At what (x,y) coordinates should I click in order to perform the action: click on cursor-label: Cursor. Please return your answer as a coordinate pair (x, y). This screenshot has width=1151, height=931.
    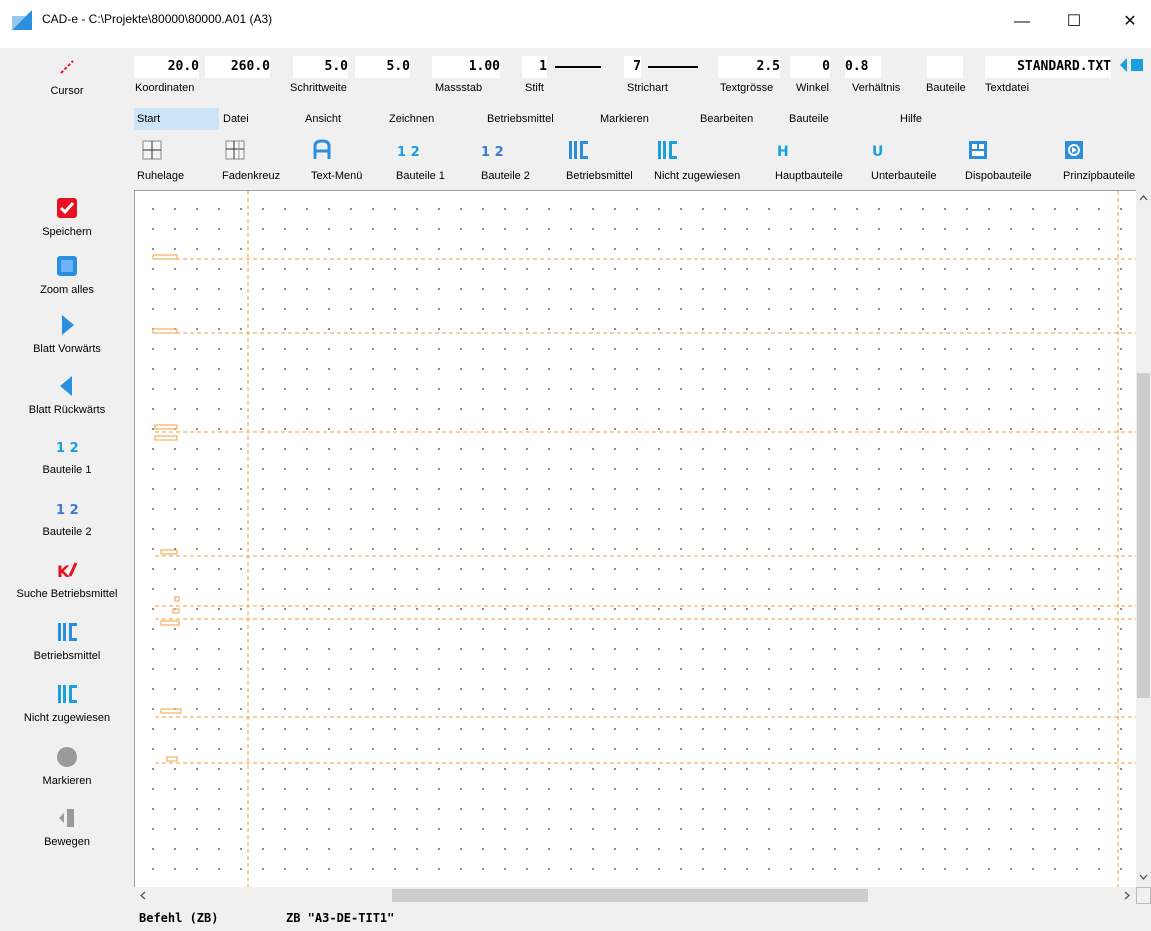
    Looking at the image, I should click on (67, 91).